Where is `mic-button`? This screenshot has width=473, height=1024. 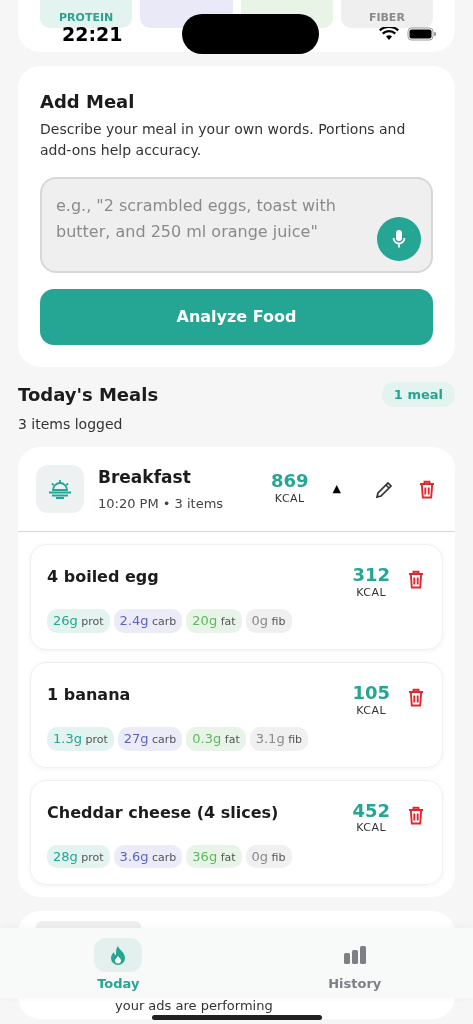
mic-button is located at coordinates (399, 239).